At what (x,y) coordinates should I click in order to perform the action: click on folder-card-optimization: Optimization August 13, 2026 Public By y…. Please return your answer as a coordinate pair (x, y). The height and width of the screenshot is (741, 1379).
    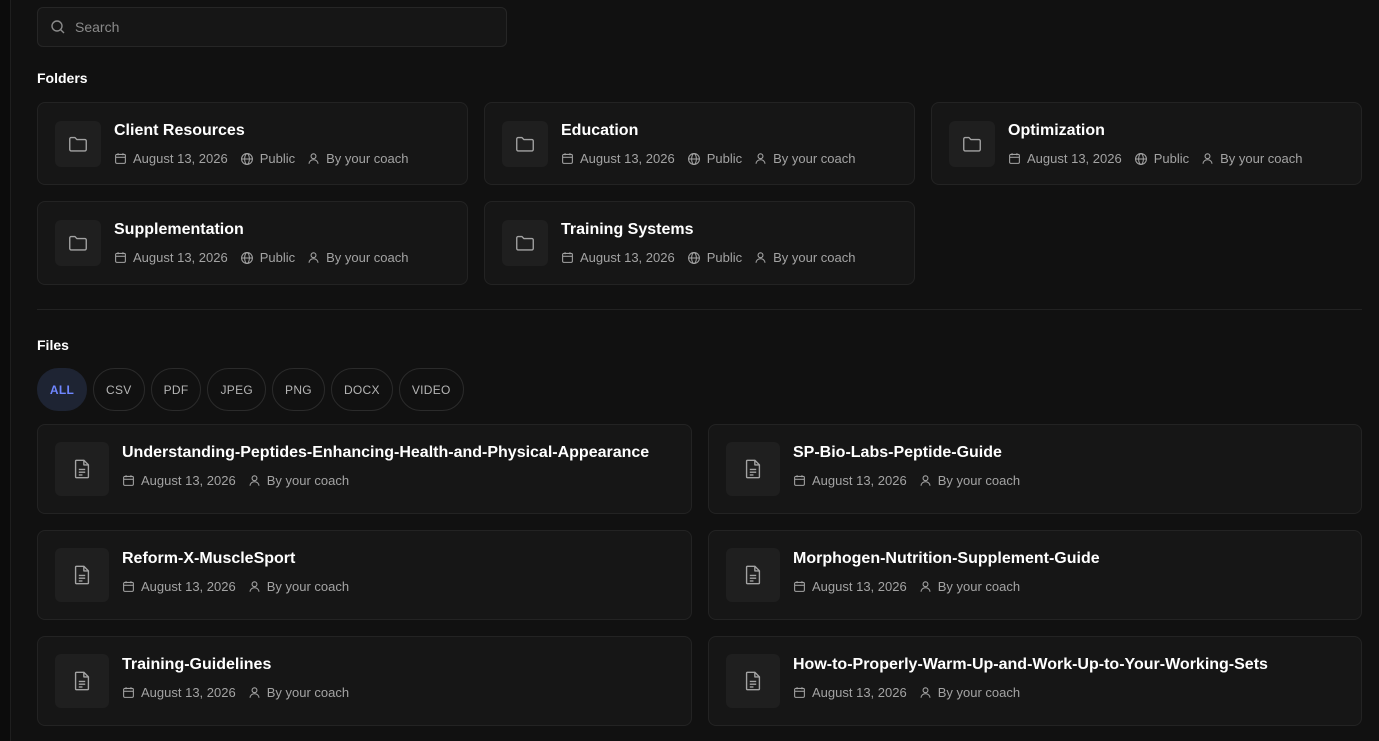
    Looking at the image, I should click on (1146, 143).